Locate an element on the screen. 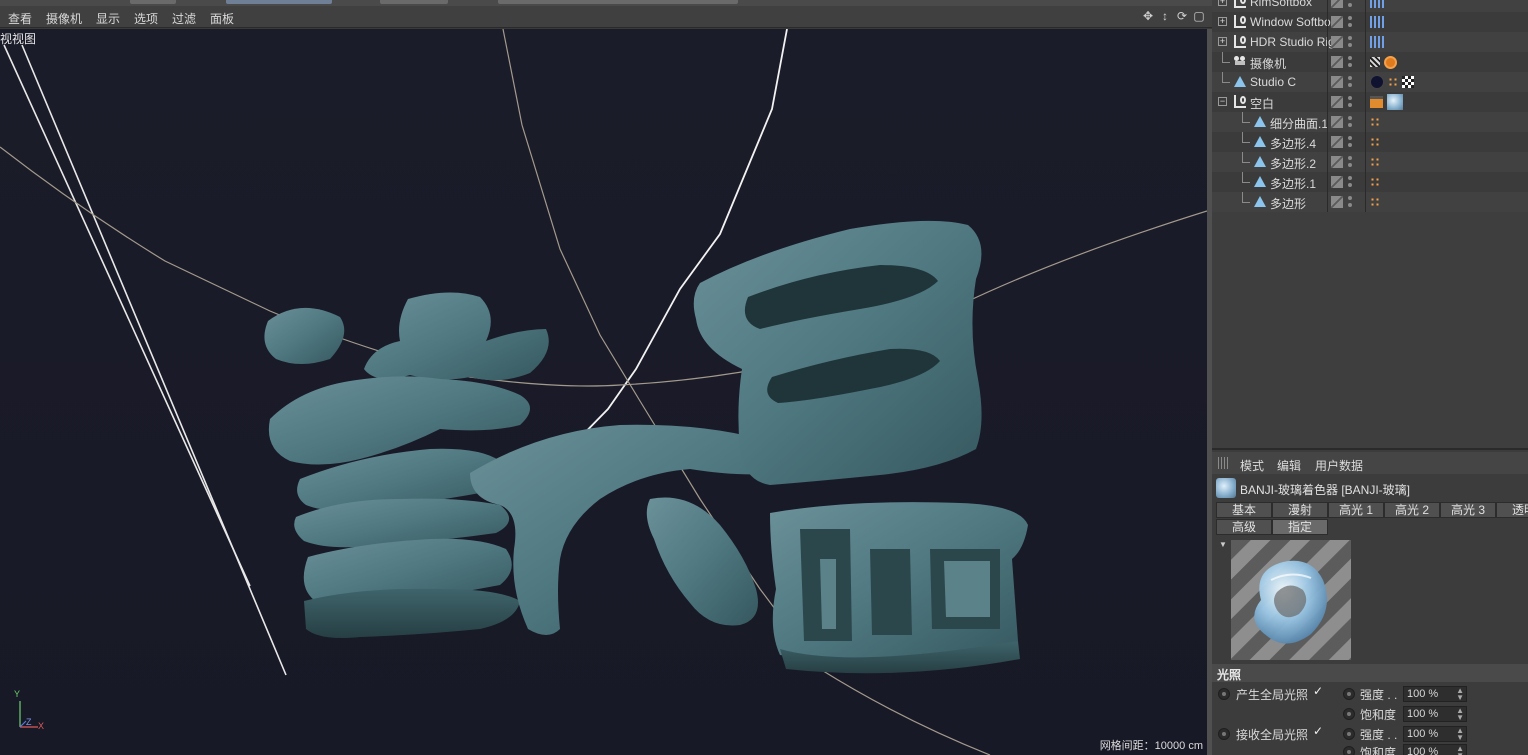 Image resolution: width=1528 pixels, height=755 pixels. object-name: Window Softbox is located at coordinates (1293, 22).